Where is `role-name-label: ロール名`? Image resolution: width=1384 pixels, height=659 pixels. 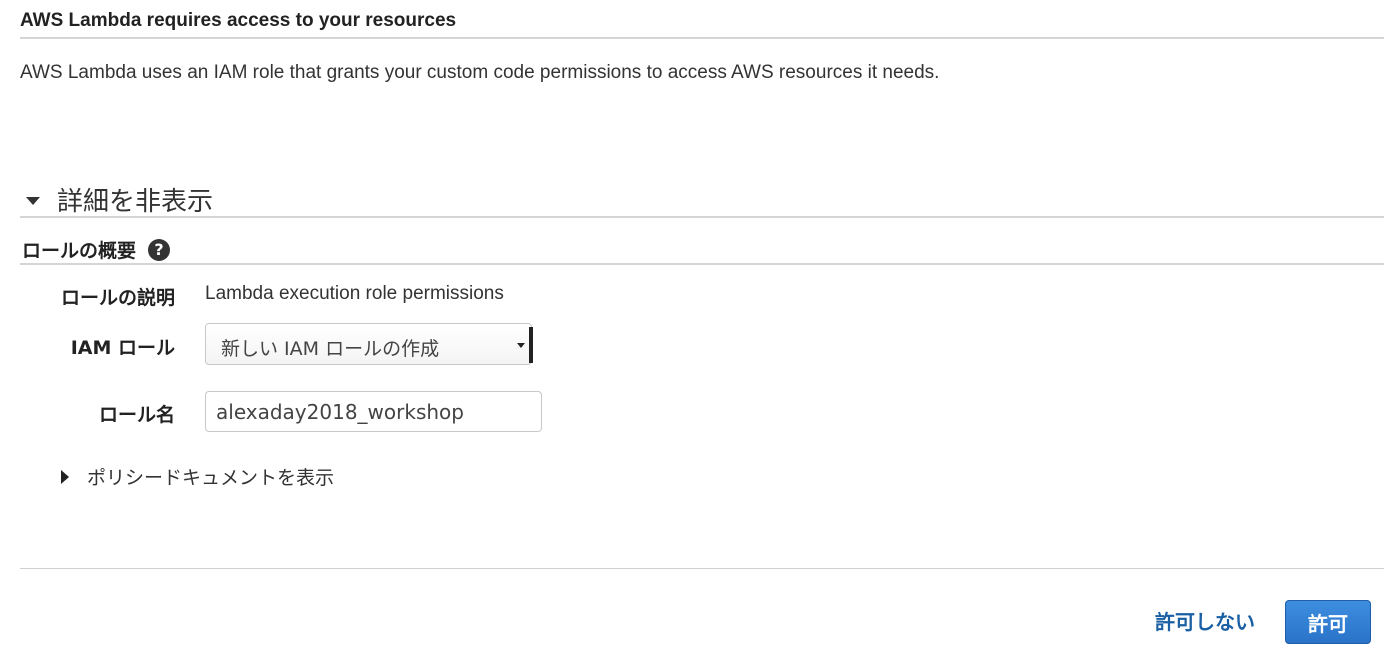 role-name-label: ロール名 is located at coordinates (136, 415).